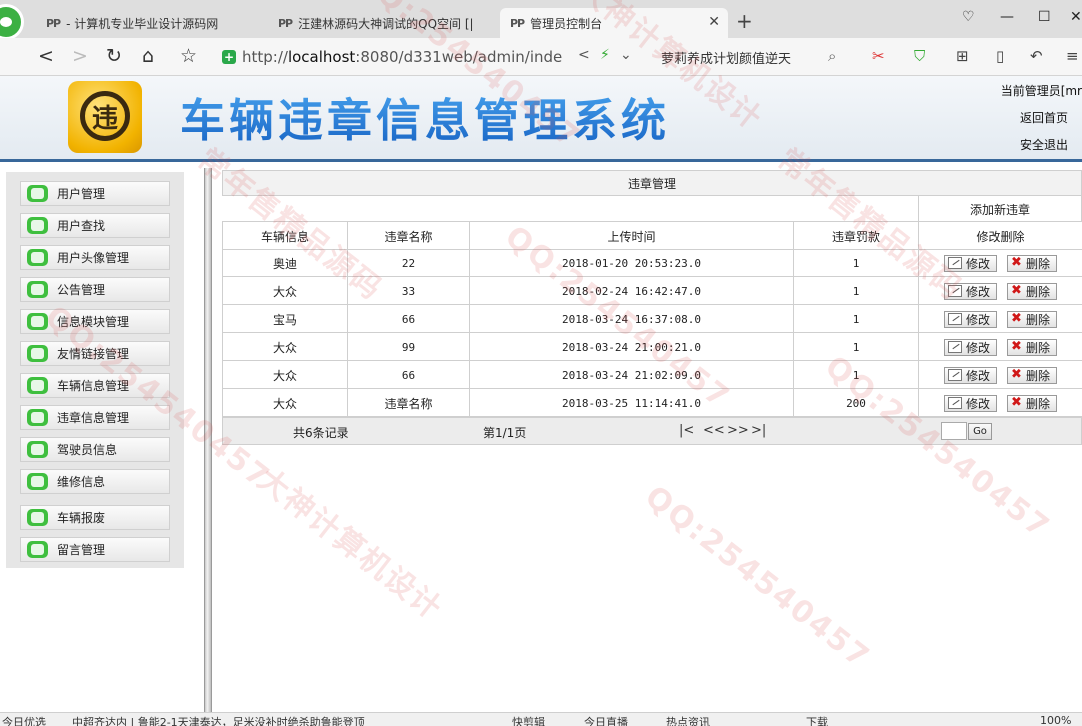 The image size is (1082, 726). What do you see at coordinates (626, 55) in the screenshot?
I see `url-dropdown-icon: ⌄` at bounding box center [626, 55].